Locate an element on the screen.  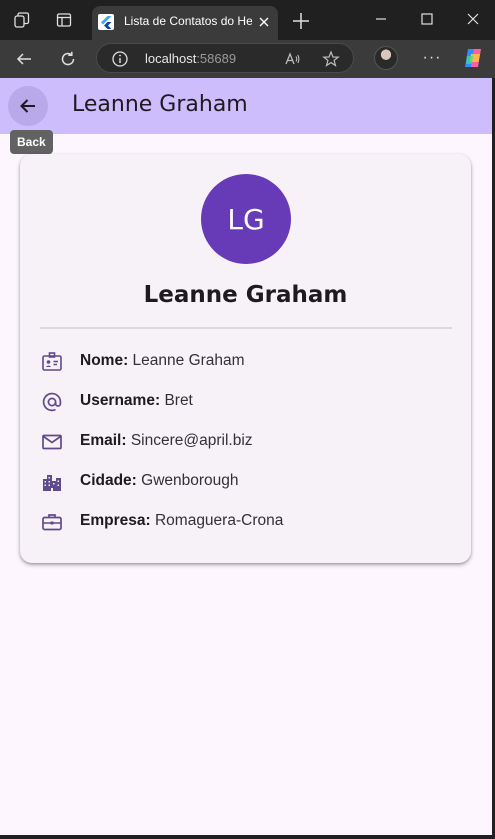
more-options-icon: ··· is located at coordinates (432, 59).